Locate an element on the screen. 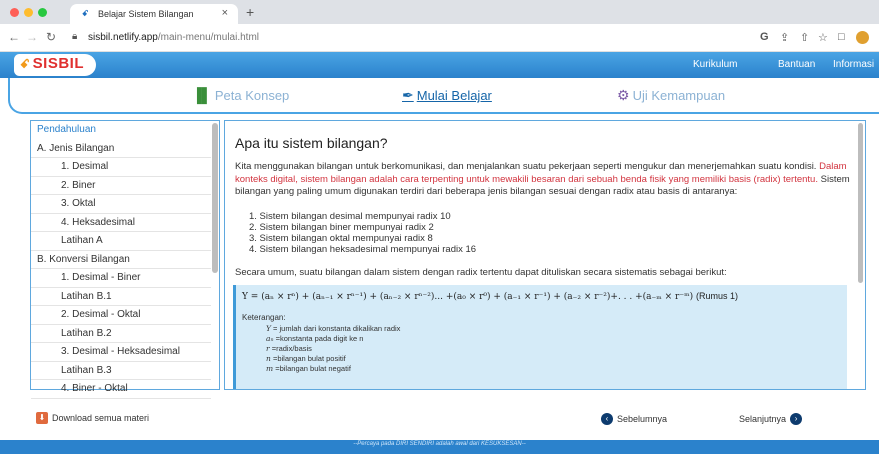  chevron-right-icon: › is located at coordinates (796, 419).